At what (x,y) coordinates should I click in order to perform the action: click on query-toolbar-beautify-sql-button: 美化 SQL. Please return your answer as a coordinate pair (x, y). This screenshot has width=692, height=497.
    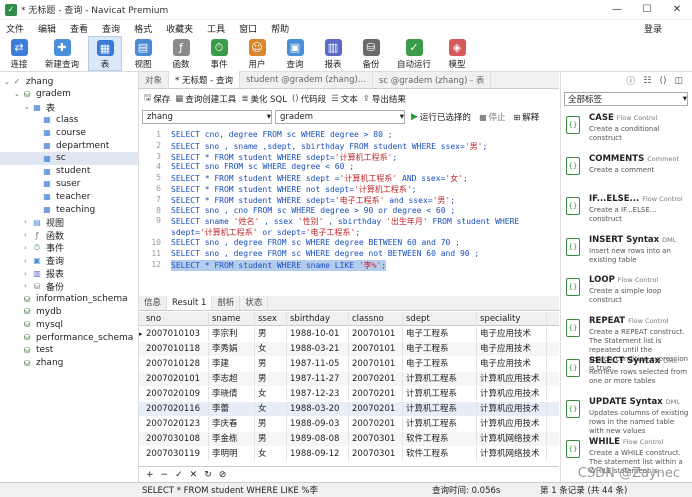
    Looking at the image, I should click on (268, 99).